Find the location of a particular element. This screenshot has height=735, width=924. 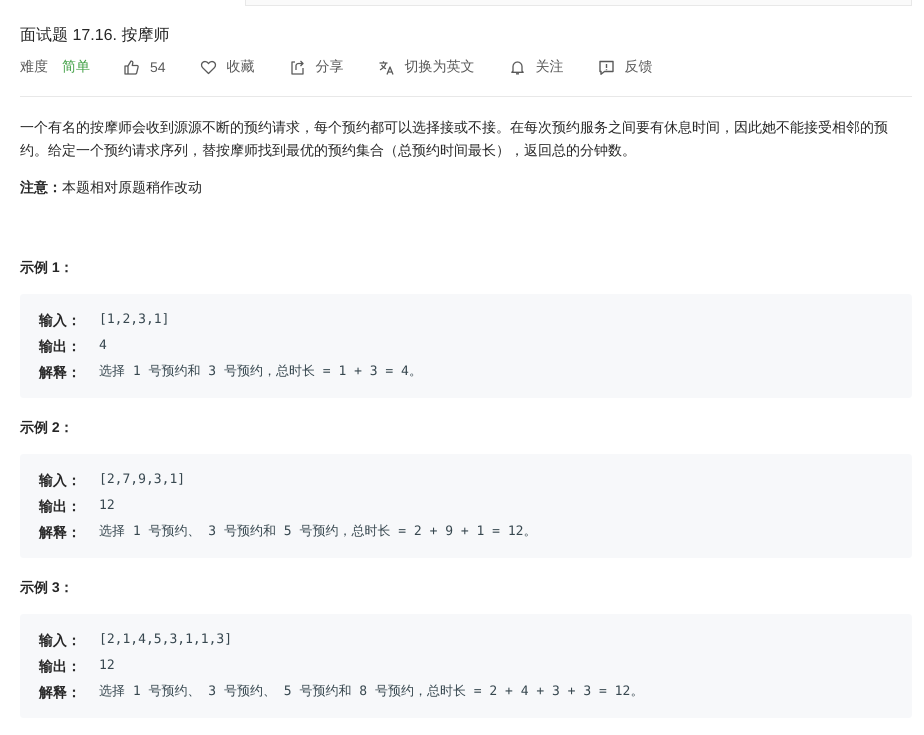

example-value: 4 is located at coordinates (103, 346).